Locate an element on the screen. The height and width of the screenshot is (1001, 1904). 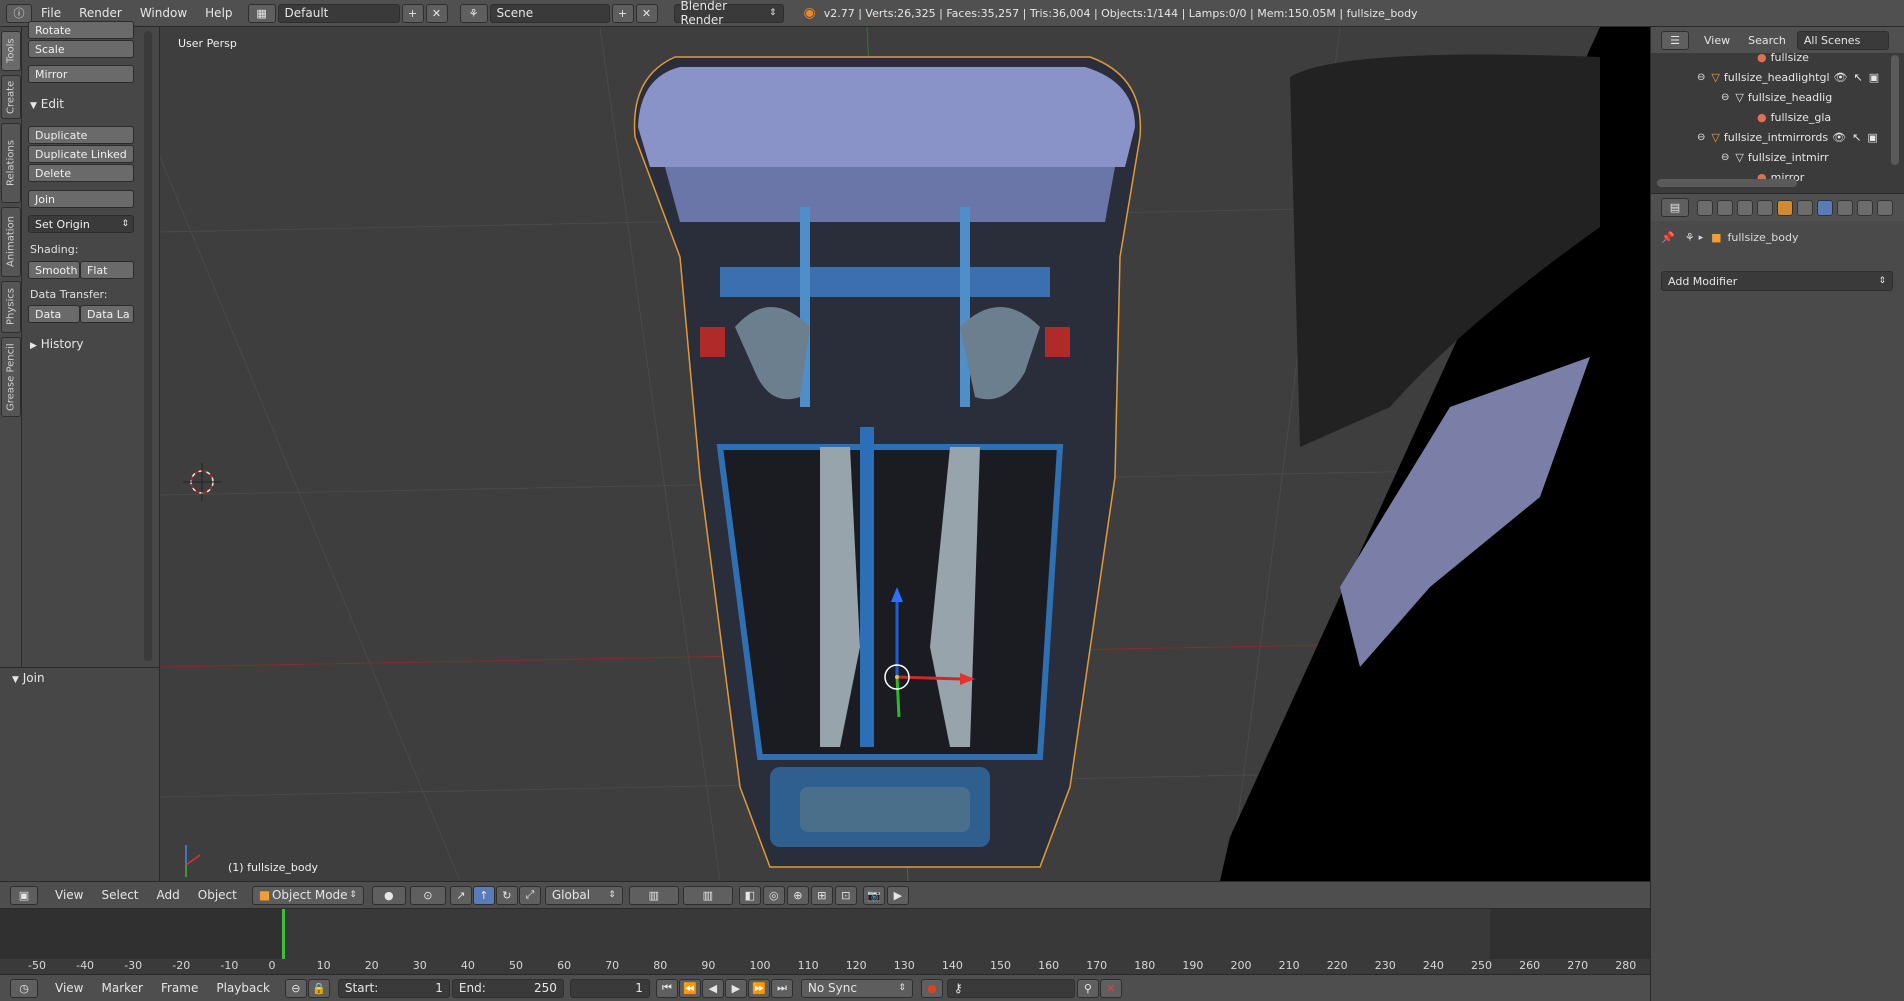
join-operator-header: ▼ Join is located at coordinates (28, 678).